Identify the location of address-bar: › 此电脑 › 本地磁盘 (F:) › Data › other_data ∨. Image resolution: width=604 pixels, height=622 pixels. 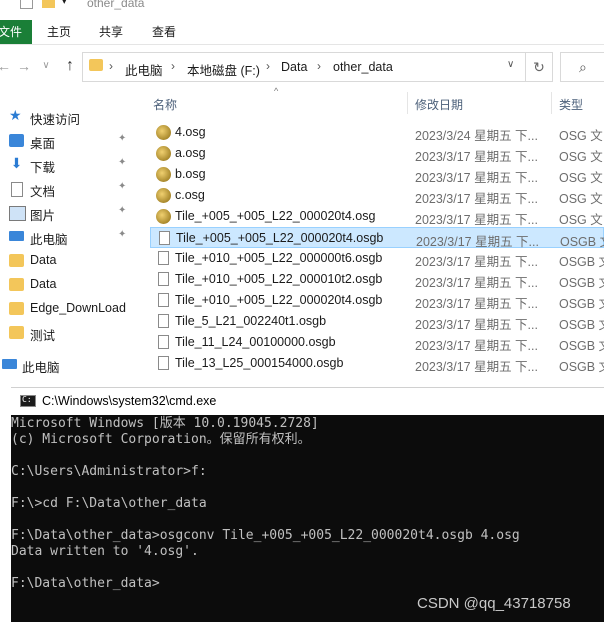
(304, 67).